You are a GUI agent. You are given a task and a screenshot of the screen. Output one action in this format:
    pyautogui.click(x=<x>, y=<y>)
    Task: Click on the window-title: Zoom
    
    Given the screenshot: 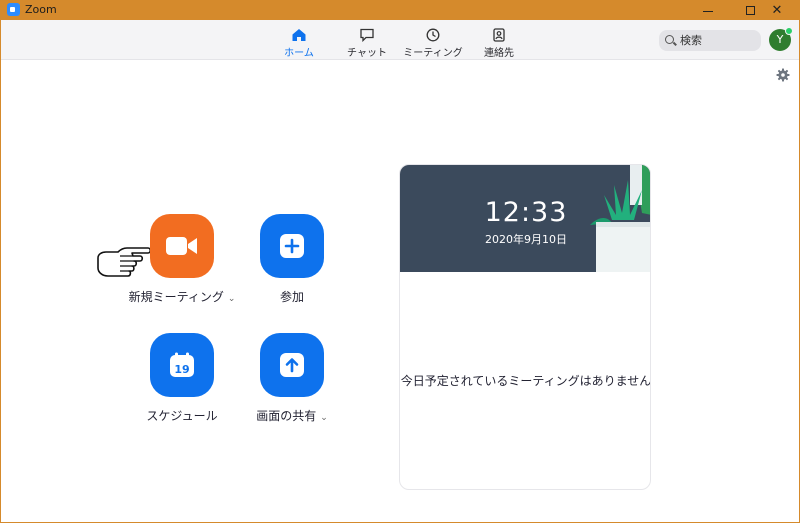 What is the action you would take?
    pyautogui.click(x=41, y=9)
    